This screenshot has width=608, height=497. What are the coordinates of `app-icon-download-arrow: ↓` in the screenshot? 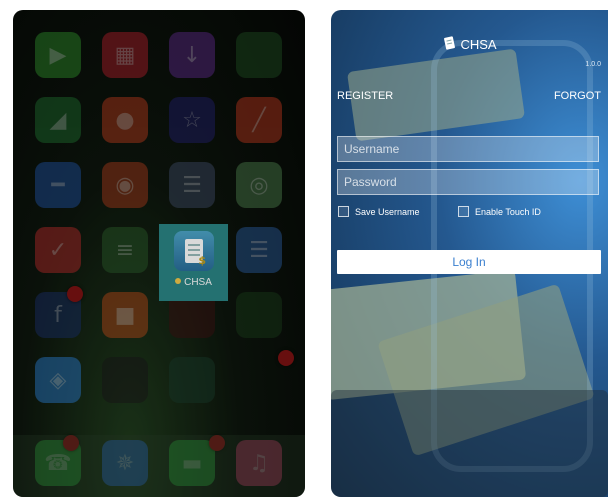 It's located at (192, 55).